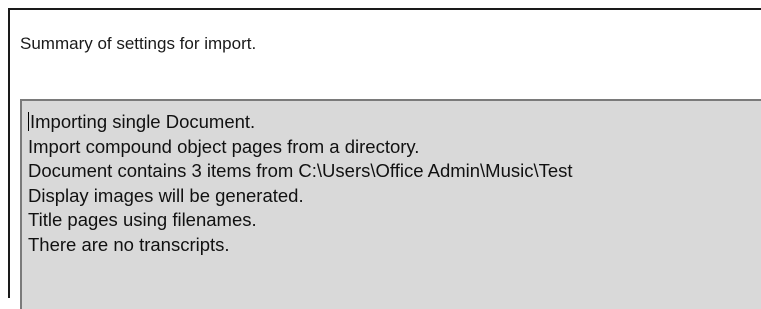 The width and height of the screenshot is (761, 309). Describe the element at coordinates (394, 122) in the screenshot. I see `summary-line-1: Importing single Document.` at that location.